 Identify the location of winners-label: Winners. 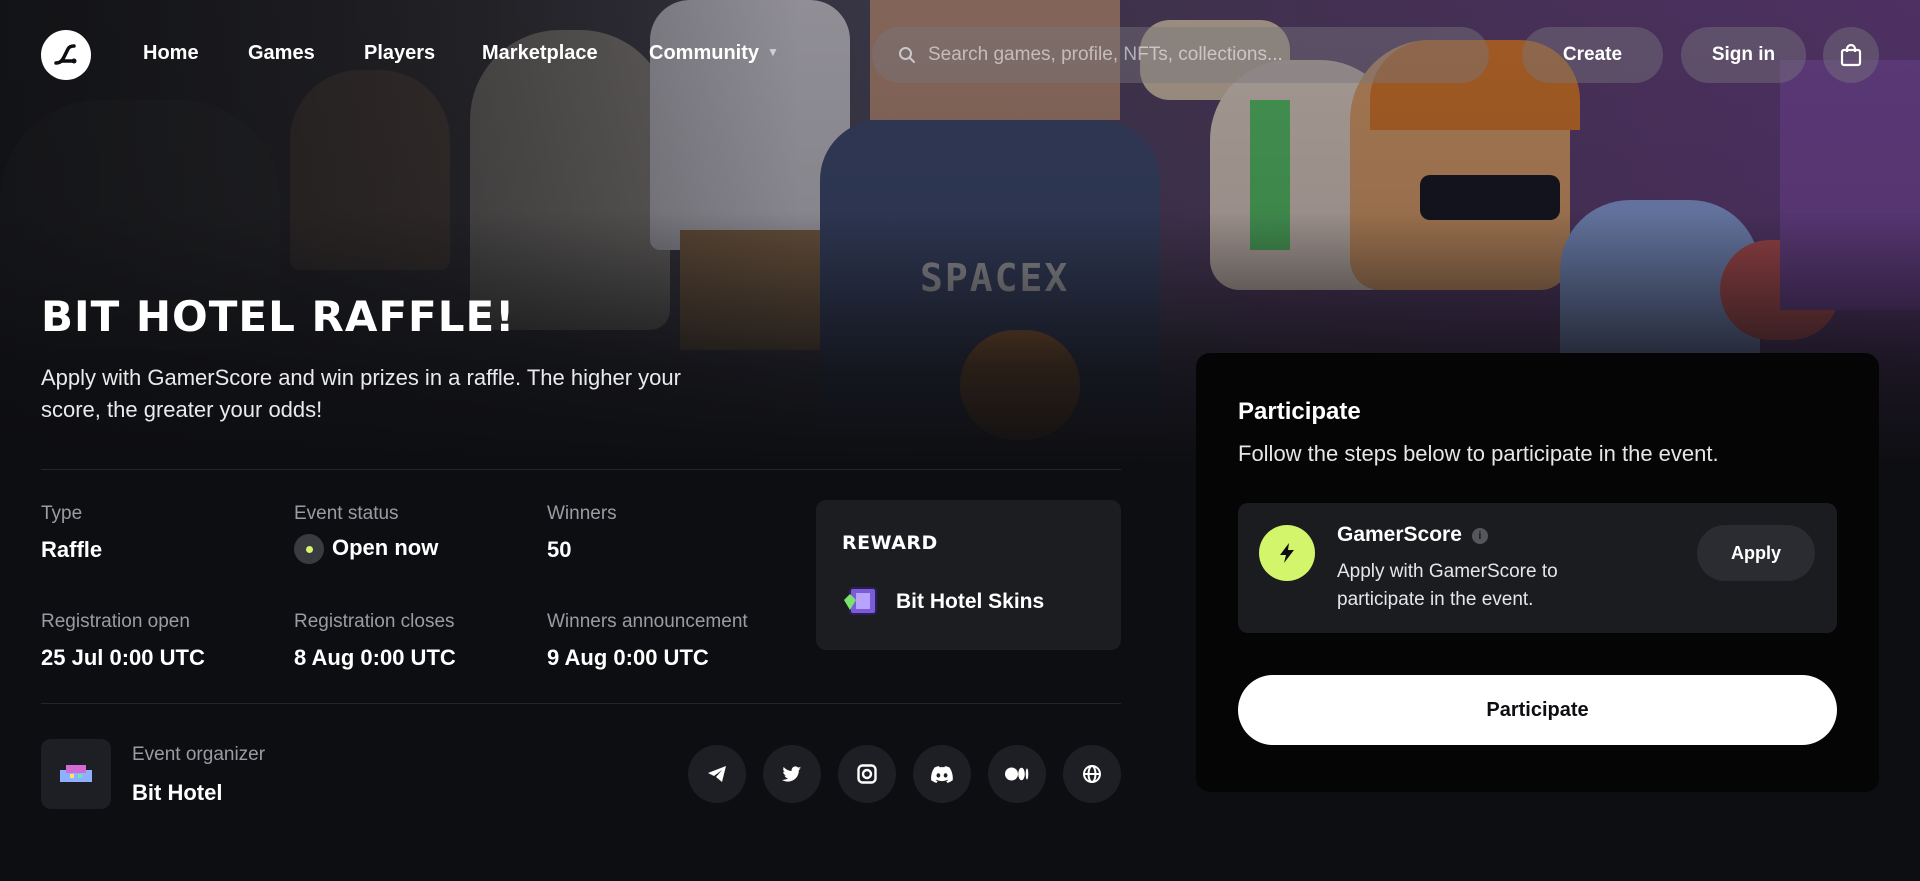
(582, 513).